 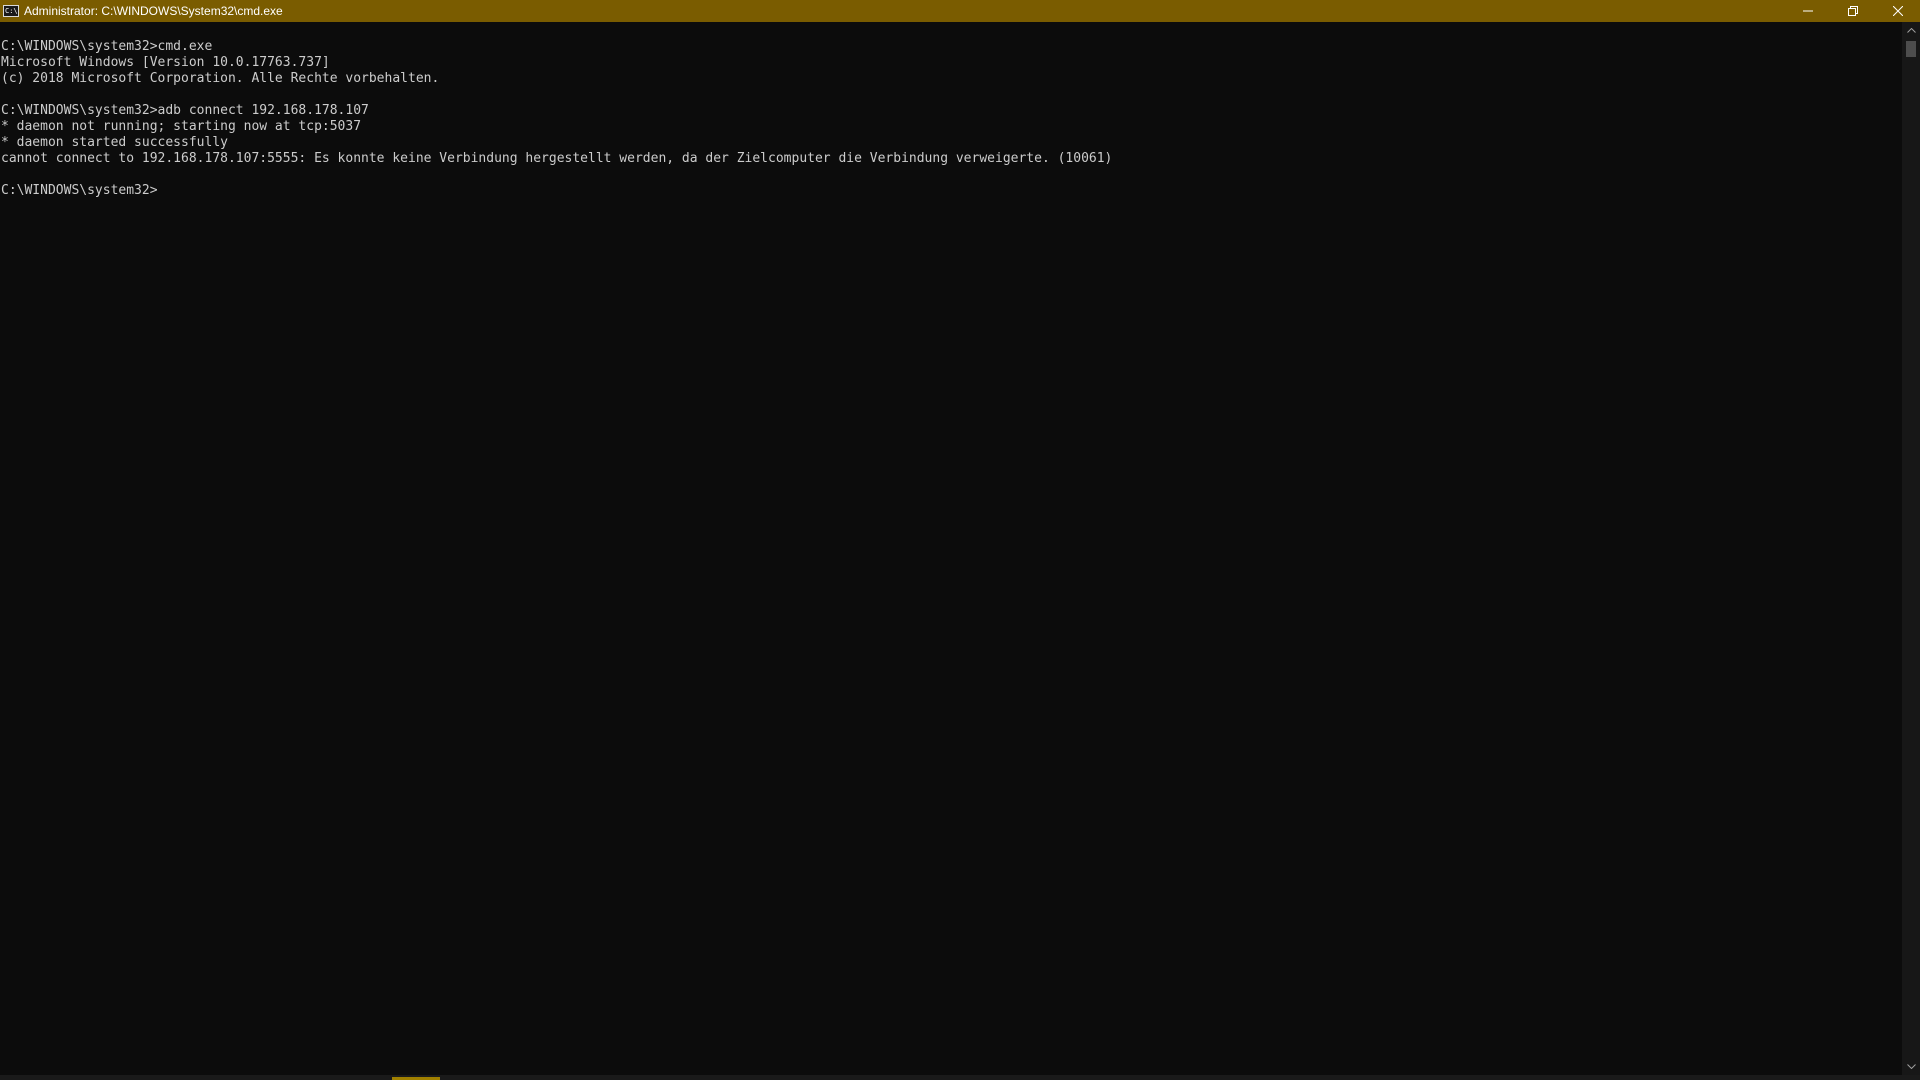 I want to click on scroll-up-button, so click(x=1911, y=30).